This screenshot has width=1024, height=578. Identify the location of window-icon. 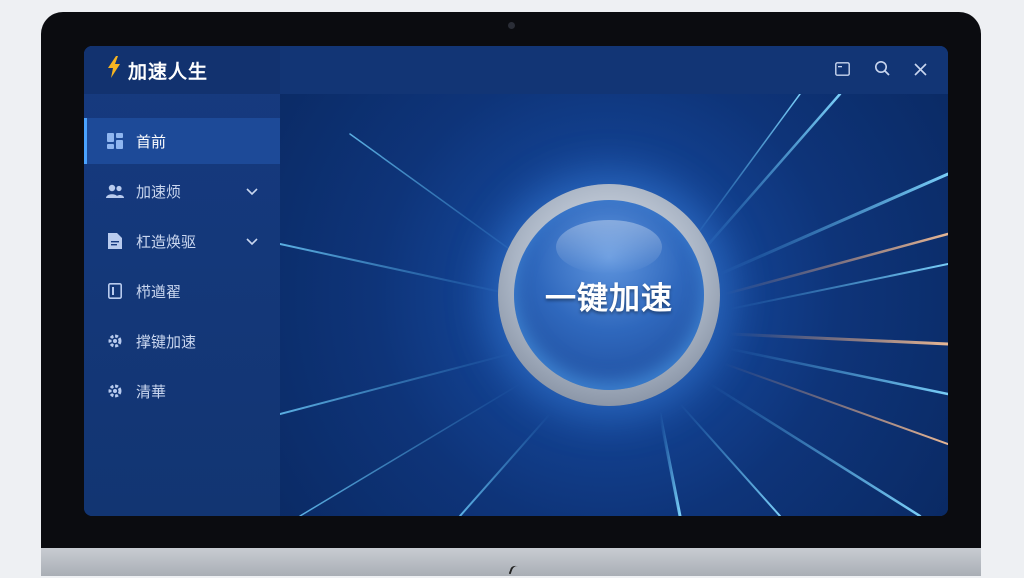
(842, 70).